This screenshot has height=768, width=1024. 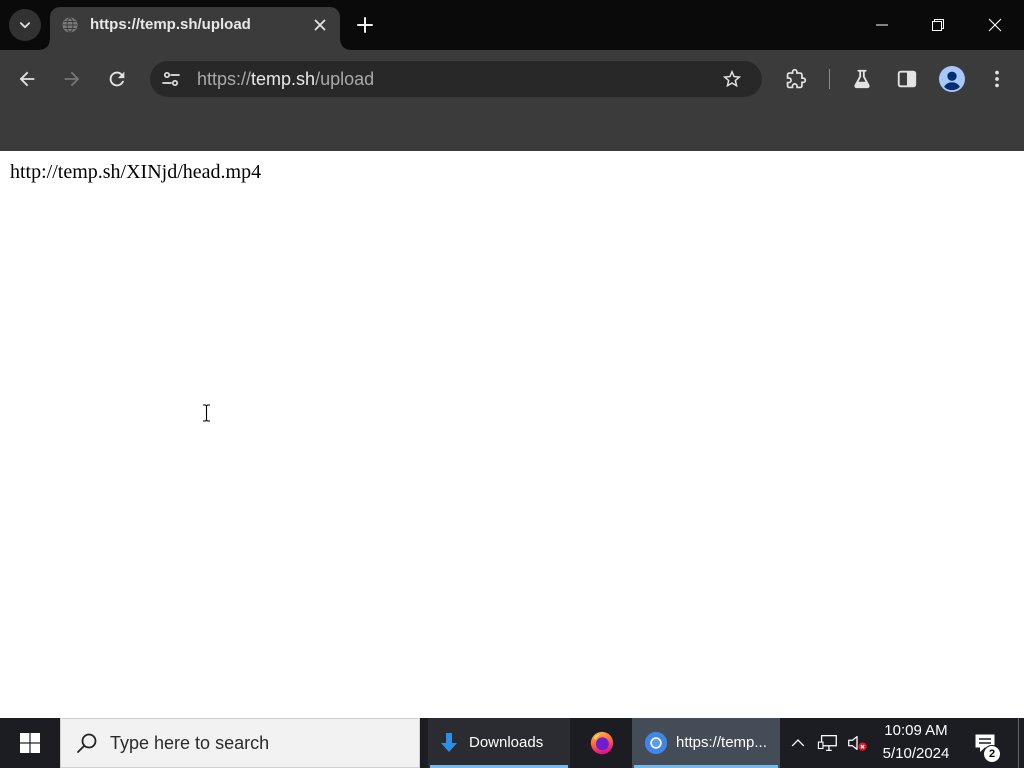 I want to click on volume-error-icon, so click(x=857, y=743).